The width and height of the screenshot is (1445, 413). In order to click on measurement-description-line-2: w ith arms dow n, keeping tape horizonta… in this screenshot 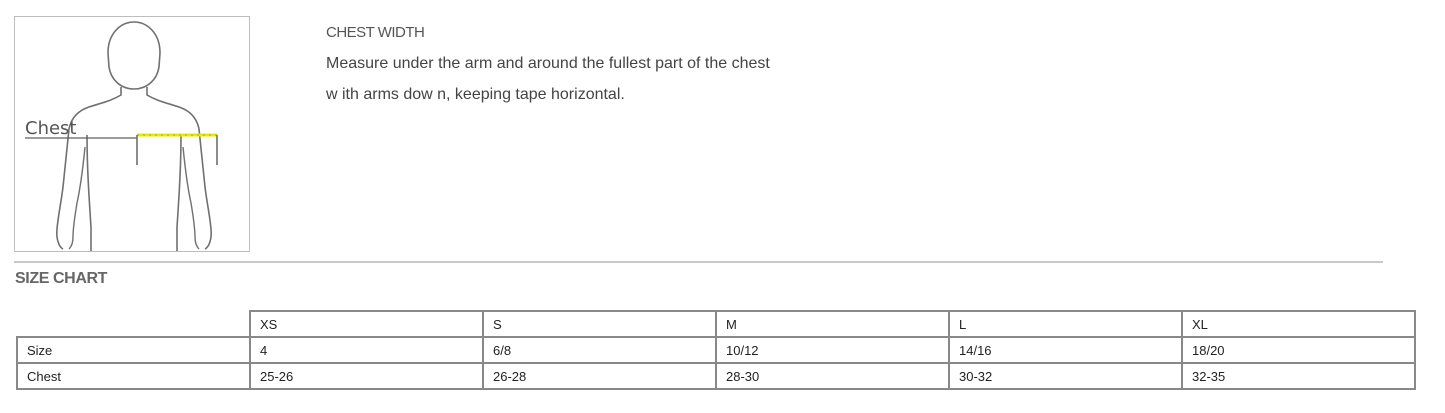, I will do `click(475, 94)`.